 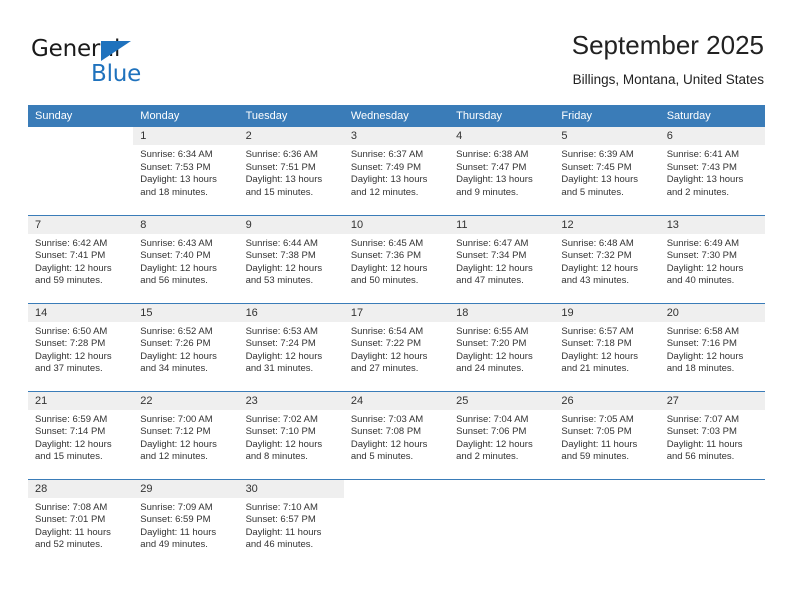 I want to click on day-number: 25, so click(x=502, y=400).